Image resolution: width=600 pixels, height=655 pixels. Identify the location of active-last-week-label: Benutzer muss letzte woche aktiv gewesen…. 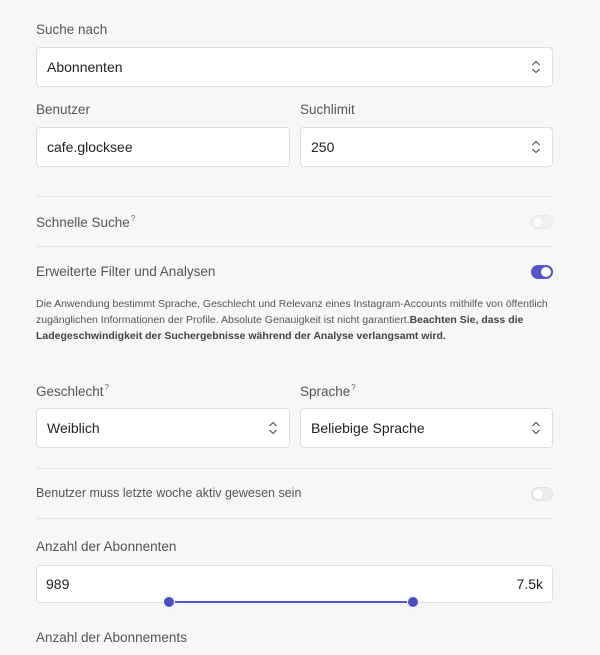
(169, 493).